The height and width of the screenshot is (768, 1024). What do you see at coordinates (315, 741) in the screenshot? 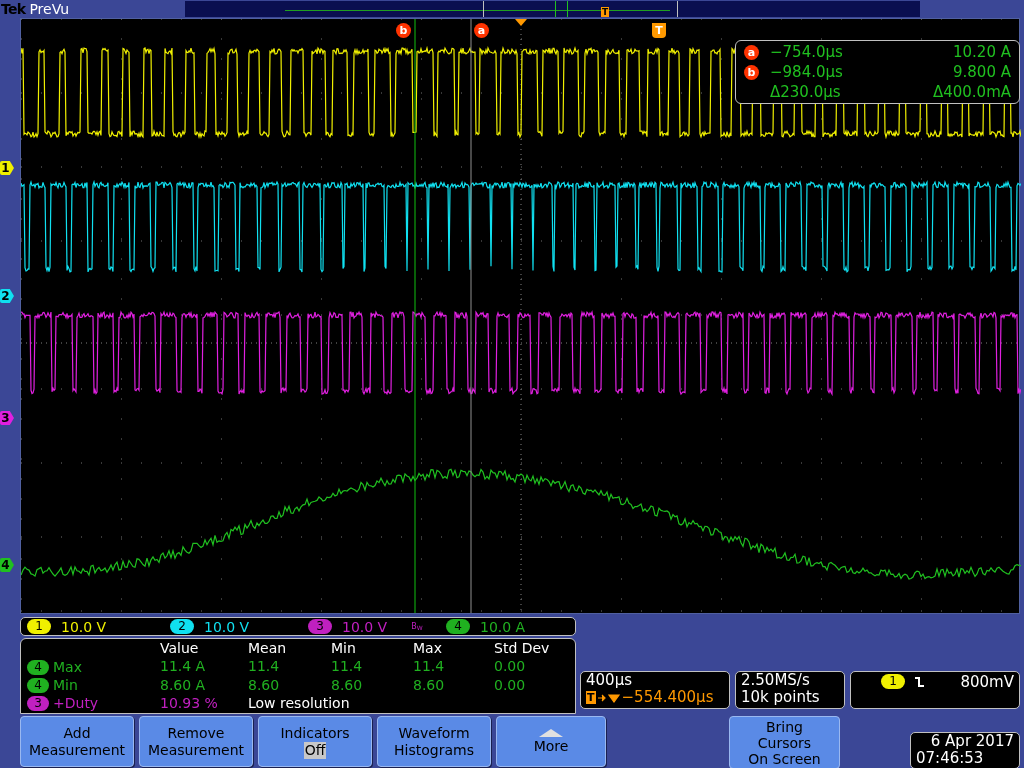
I see `softkey-button: Indicators Off` at bounding box center [315, 741].